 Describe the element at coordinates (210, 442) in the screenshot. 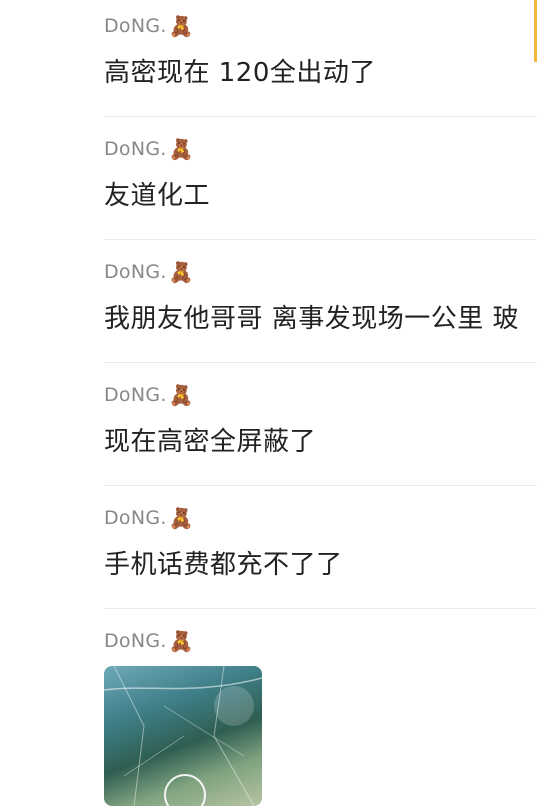

I see `message-text: 现在高密全屏蔽了` at that location.